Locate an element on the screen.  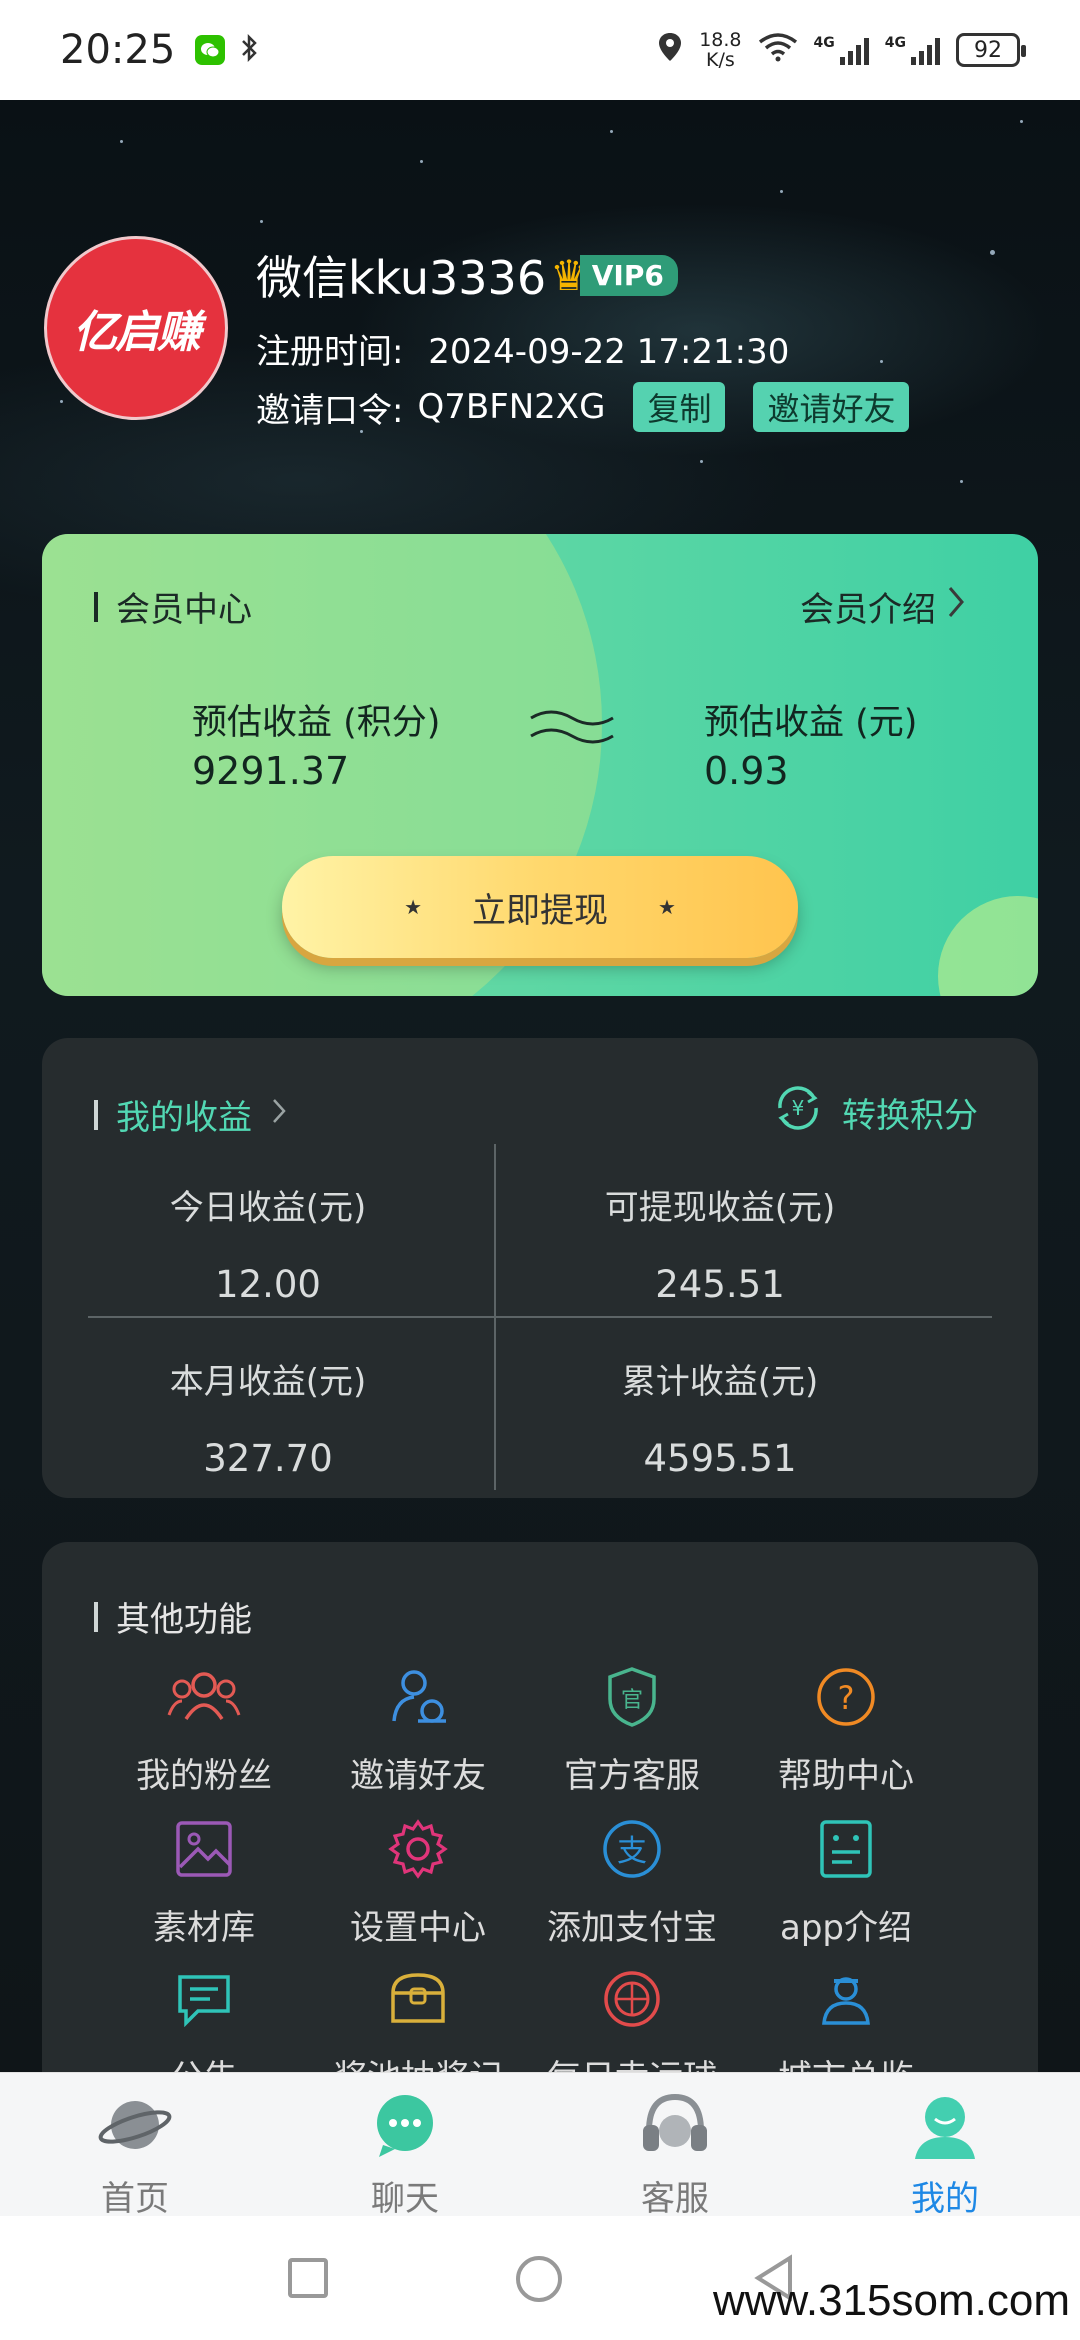
watermark-text: www.315som.com is located at coordinates (891, 2300).